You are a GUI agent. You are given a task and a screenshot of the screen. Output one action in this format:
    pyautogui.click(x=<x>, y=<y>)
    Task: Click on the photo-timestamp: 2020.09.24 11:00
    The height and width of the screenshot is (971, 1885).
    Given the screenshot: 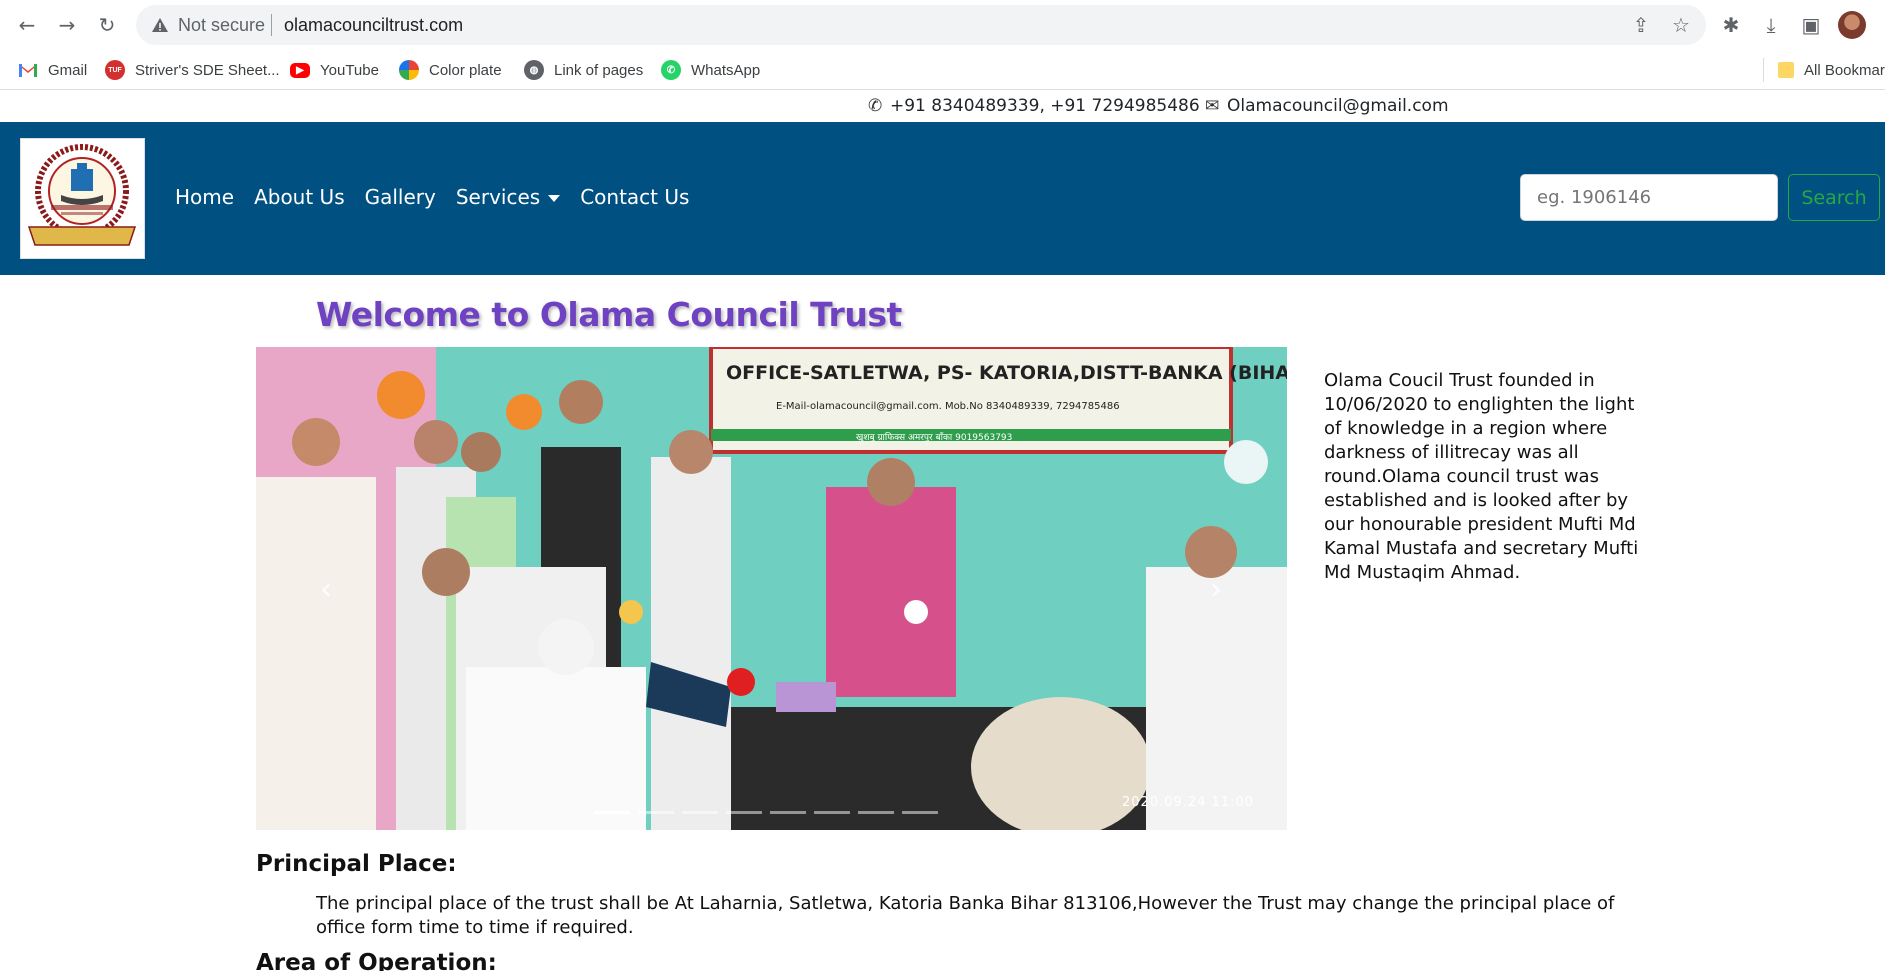 What is the action you would take?
    pyautogui.click(x=1188, y=802)
    